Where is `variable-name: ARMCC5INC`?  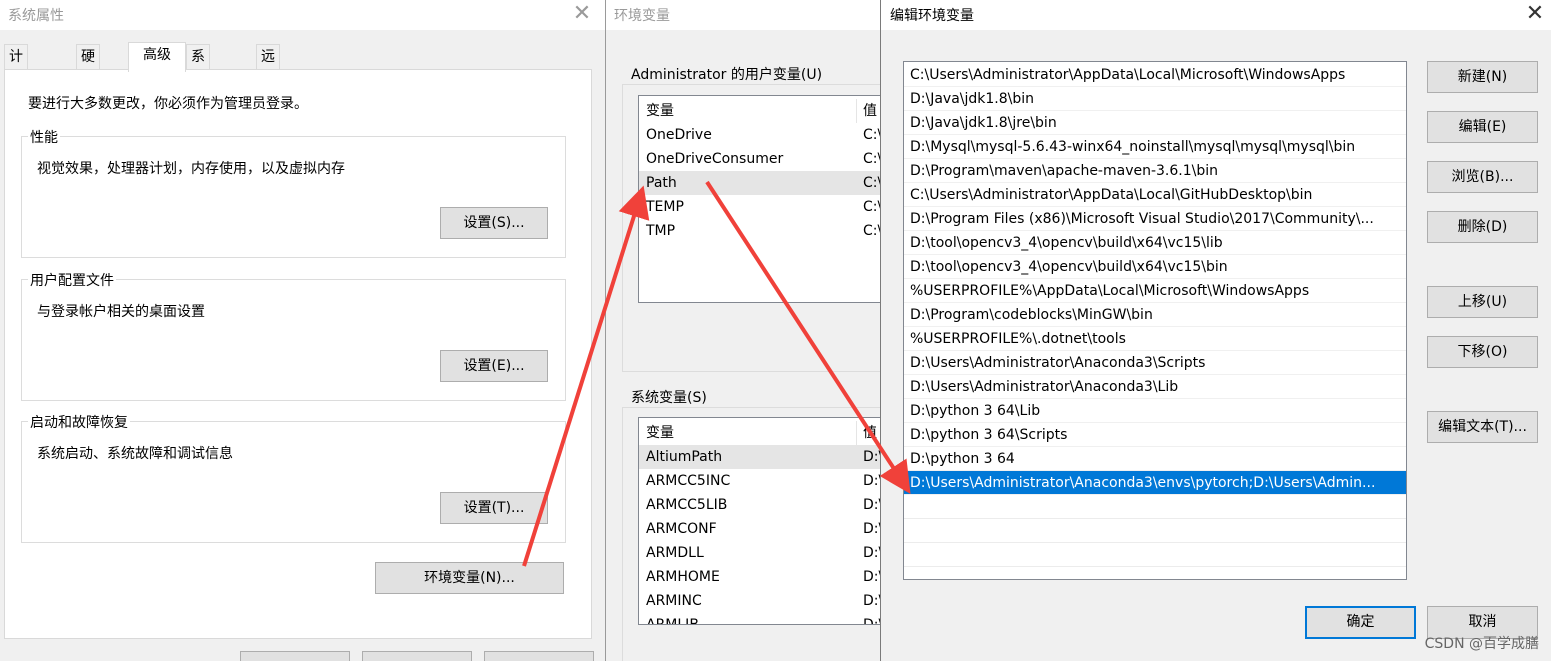
variable-name: ARMCC5INC is located at coordinates (688, 481).